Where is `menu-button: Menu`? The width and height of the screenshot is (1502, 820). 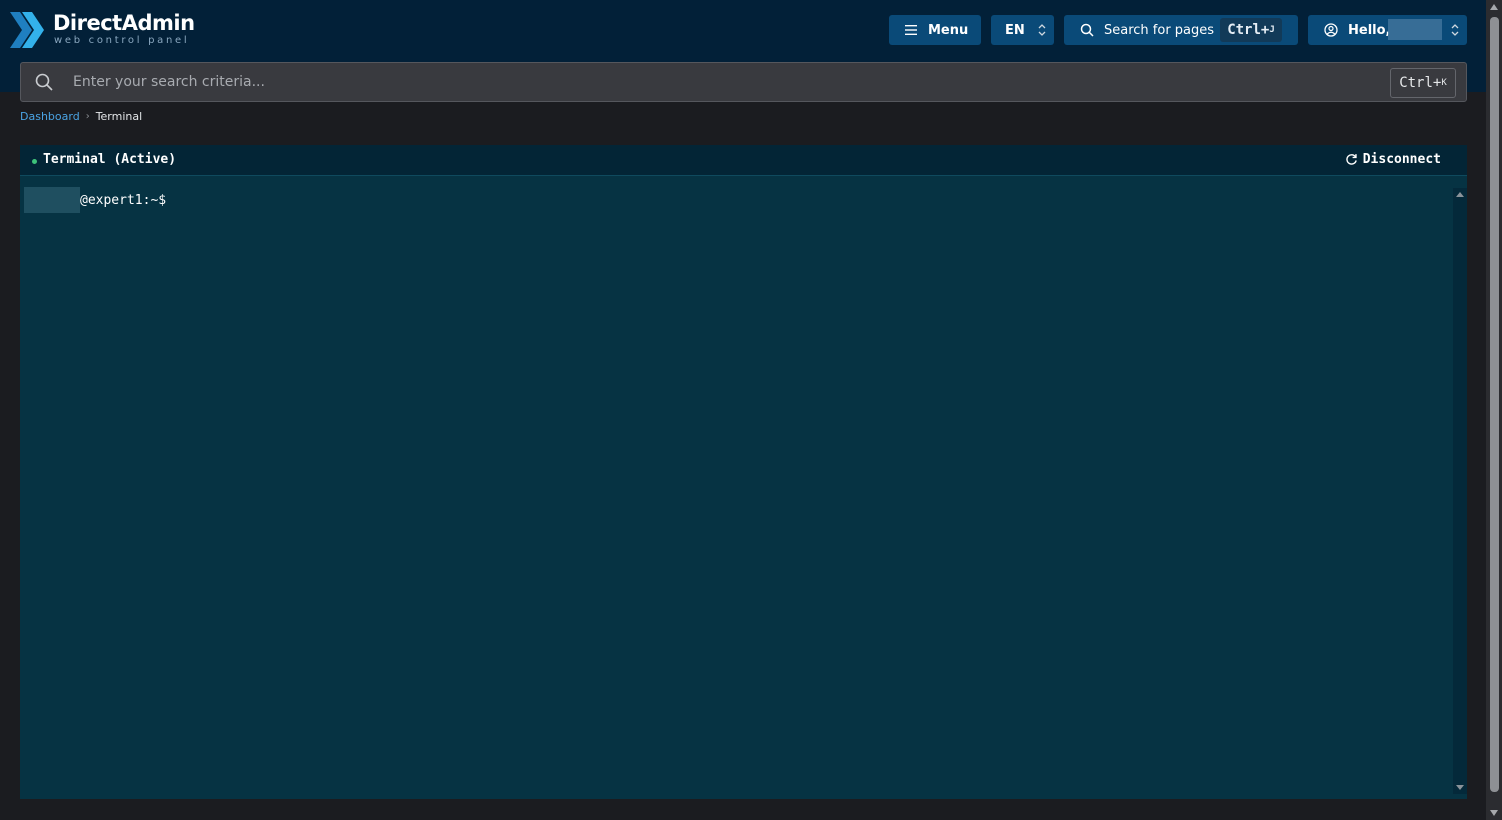
menu-button: Menu is located at coordinates (935, 30).